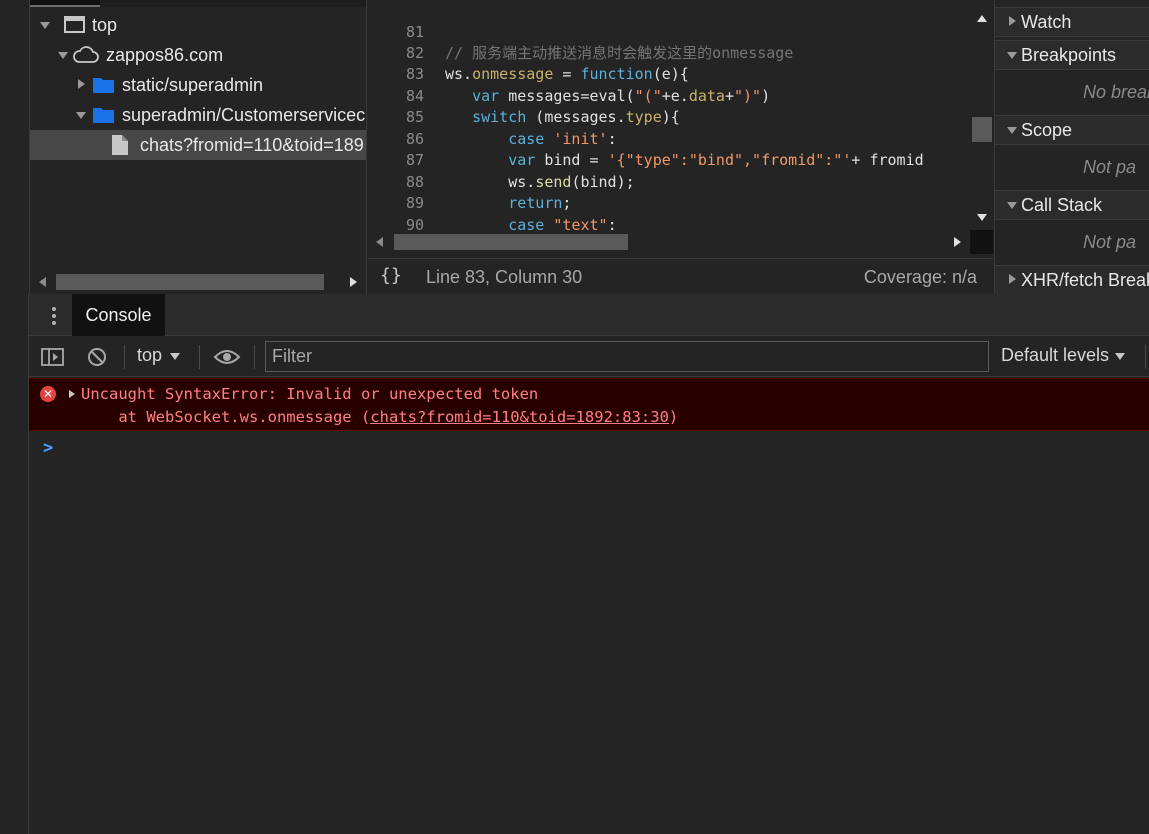 The image size is (1149, 834). What do you see at coordinates (668, 31) in the screenshot?
I see `code-line: 81 // 服务端主动推送消息时会触发这里的onmessage` at bounding box center [668, 31].